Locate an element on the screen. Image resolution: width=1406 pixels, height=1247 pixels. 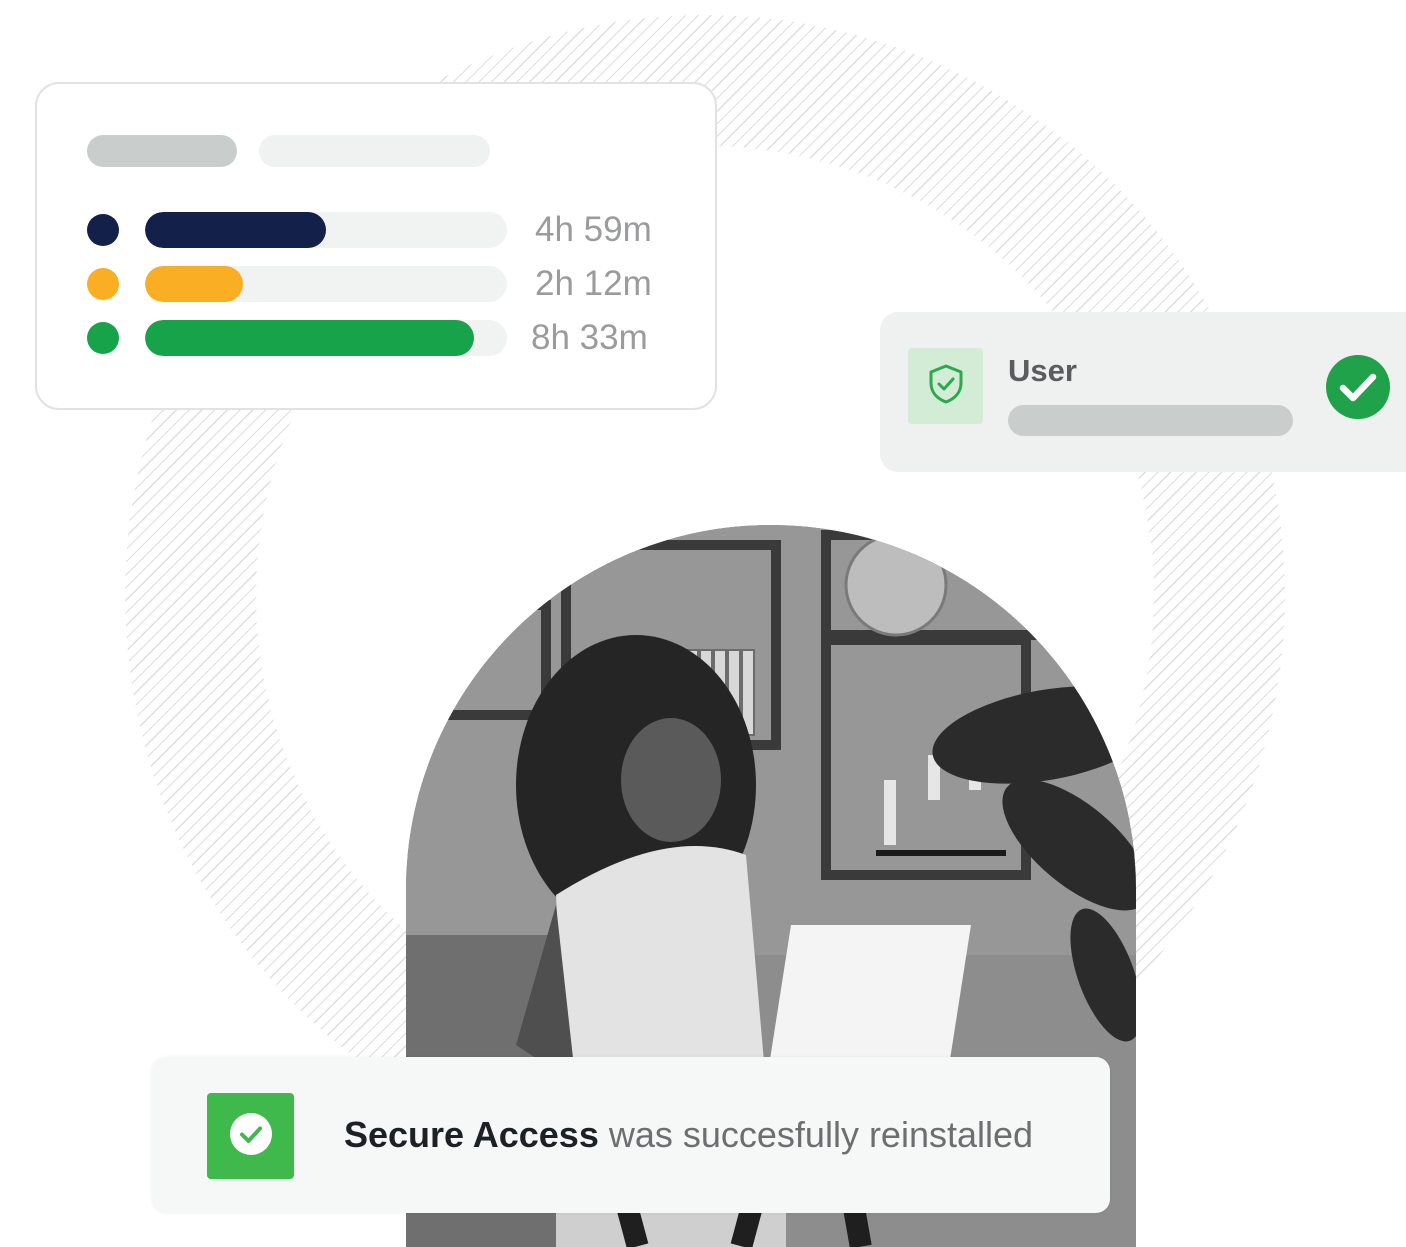
notification-icon-box is located at coordinates (250, 1136).